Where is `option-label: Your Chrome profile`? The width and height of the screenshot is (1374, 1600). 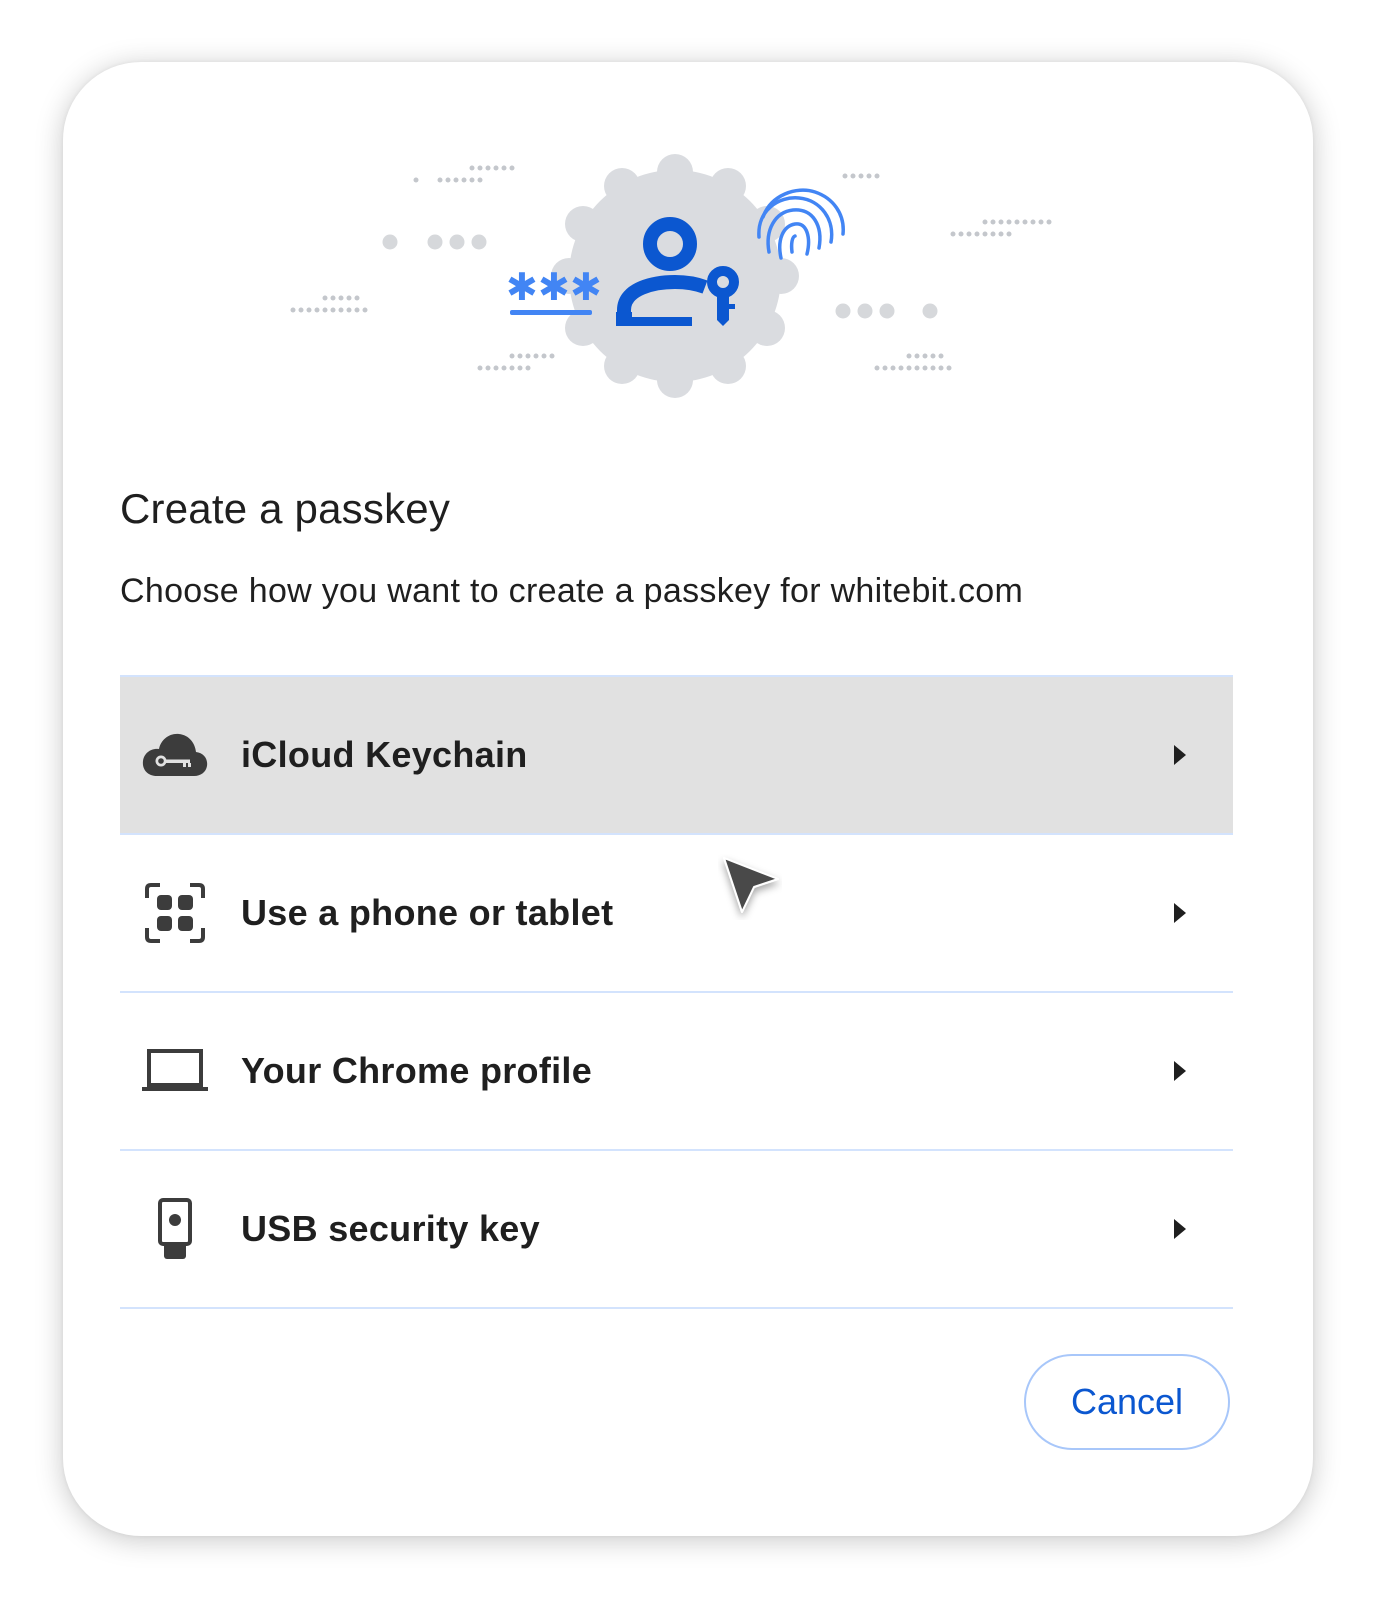 option-label: Your Chrome profile is located at coordinates (417, 1070).